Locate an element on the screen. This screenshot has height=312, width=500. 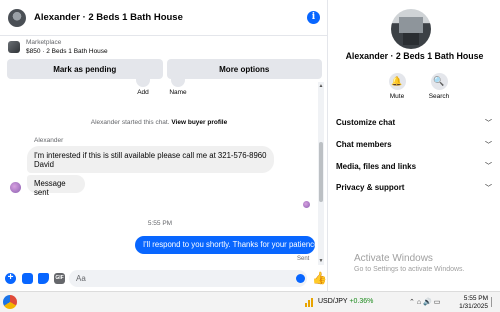
gif-icon: GIF is located at coordinates (59, 278).